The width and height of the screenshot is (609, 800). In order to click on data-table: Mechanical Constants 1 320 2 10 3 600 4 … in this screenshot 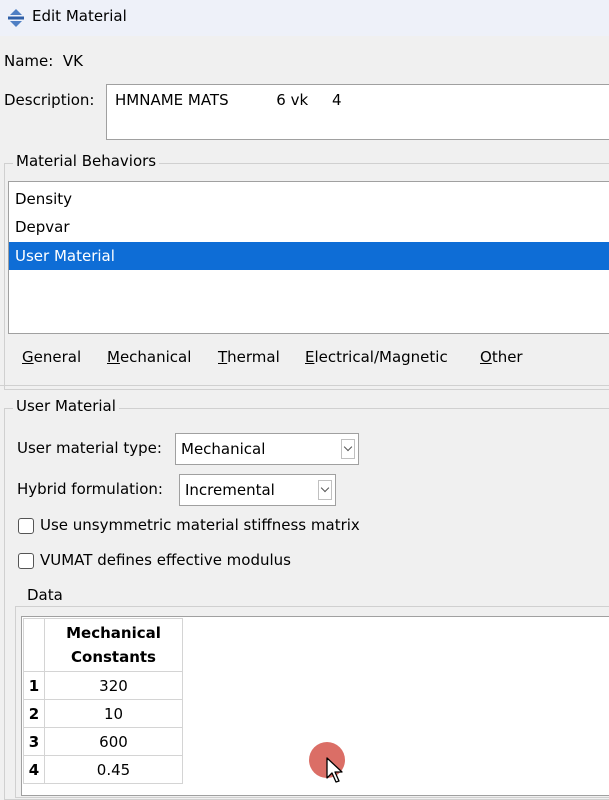, I will do `click(103, 701)`.